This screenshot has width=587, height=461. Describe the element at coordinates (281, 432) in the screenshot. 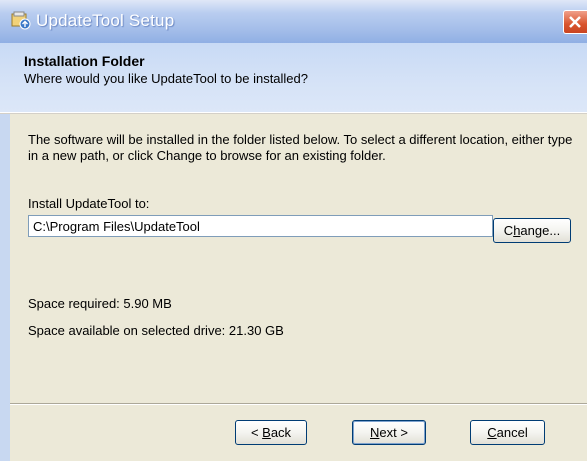

I see `back-button-text-b: ack` at that location.